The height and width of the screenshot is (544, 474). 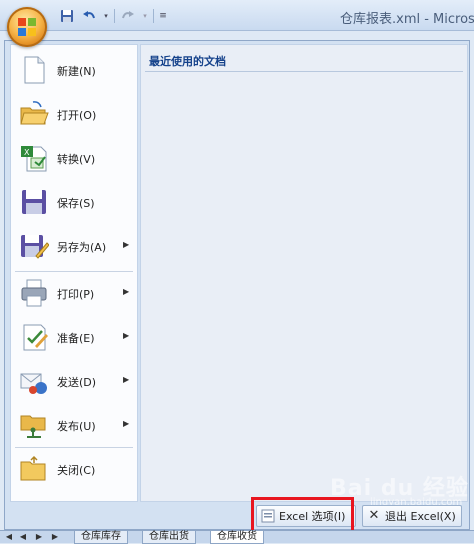 I want to click on prepare-icon, so click(x=35, y=337).